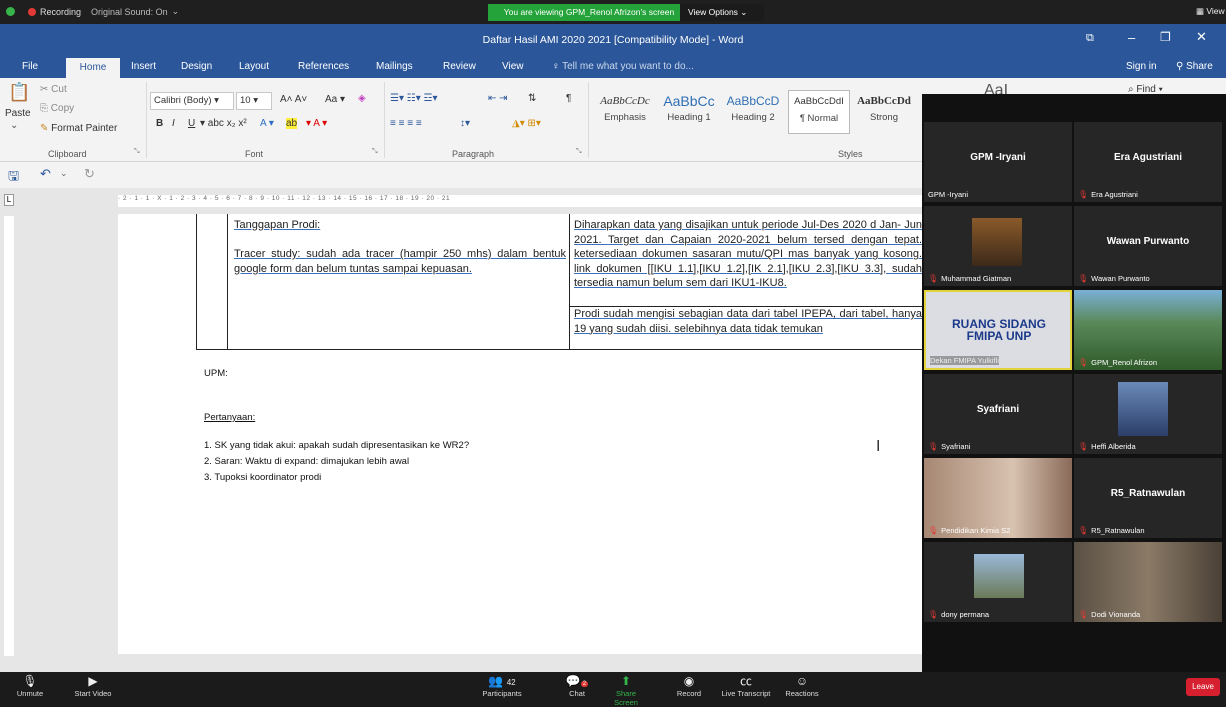  I want to click on share-screen-icon: ⬆, so click(626, 681).